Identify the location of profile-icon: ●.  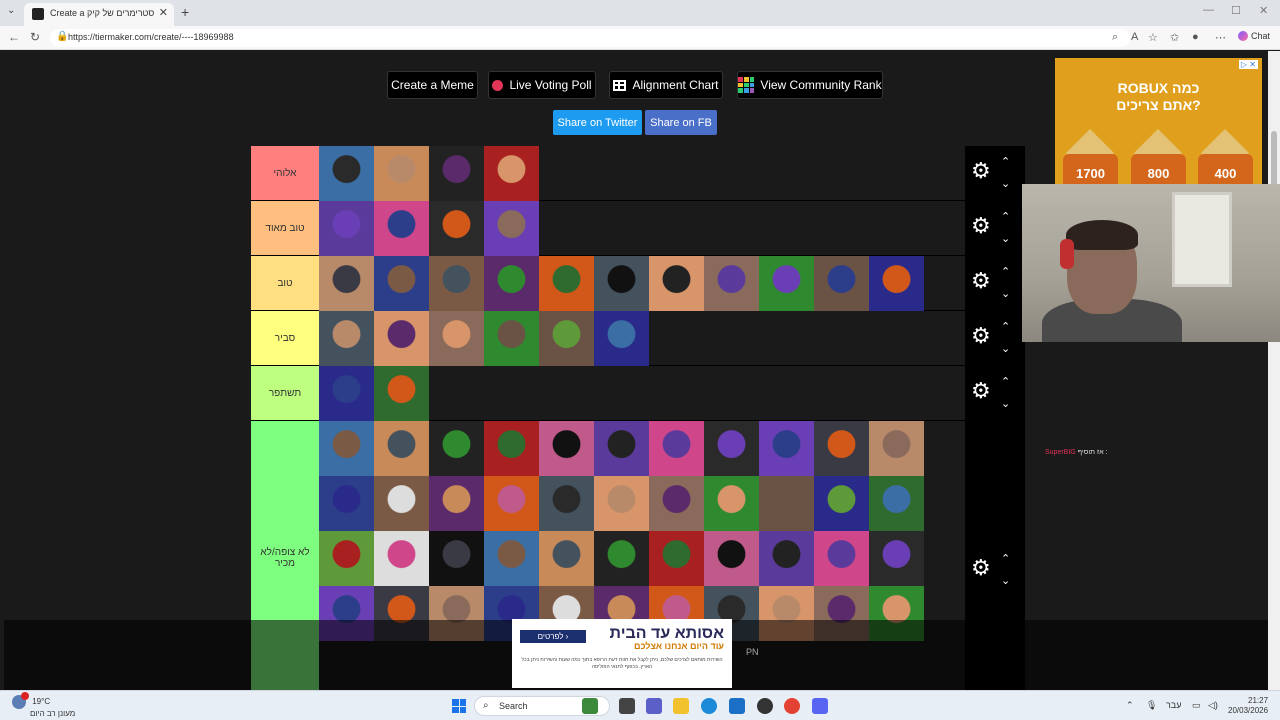
(1195, 37).